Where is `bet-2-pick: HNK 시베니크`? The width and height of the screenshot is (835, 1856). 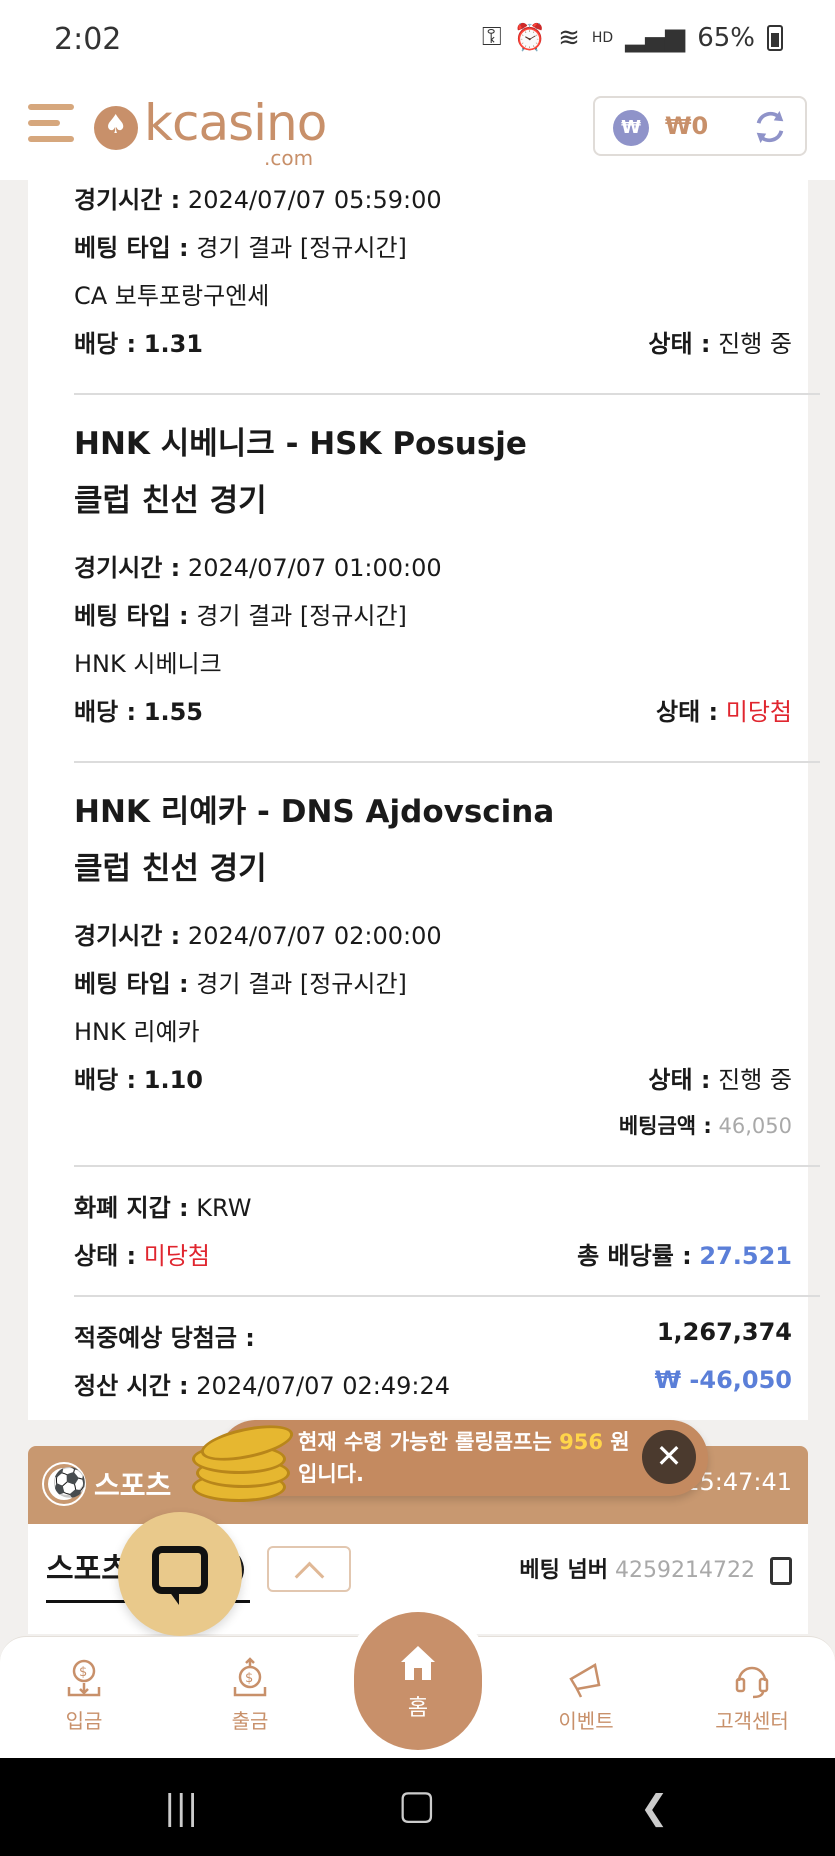 bet-2-pick: HNK 시베니크 is located at coordinates (148, 664).